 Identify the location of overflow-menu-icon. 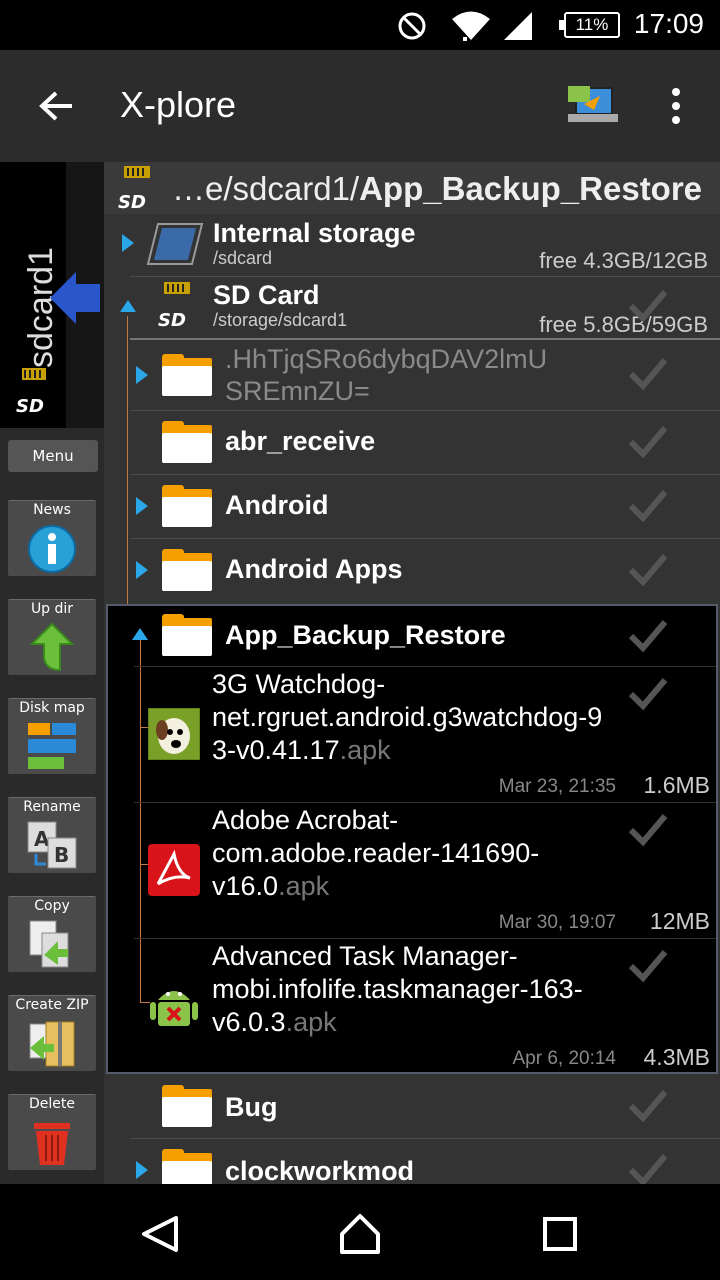
(676, 106).